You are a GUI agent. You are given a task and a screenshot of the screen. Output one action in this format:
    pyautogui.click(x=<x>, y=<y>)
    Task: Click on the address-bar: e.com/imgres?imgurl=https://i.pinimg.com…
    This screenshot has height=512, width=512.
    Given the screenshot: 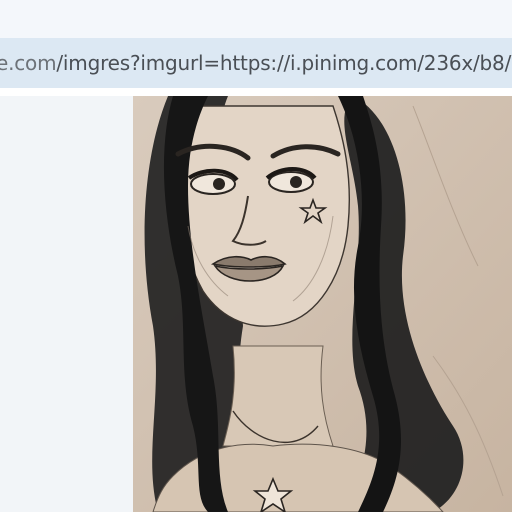 What is the action you would take?
    pyautogui.click(x=256, y=63)
    